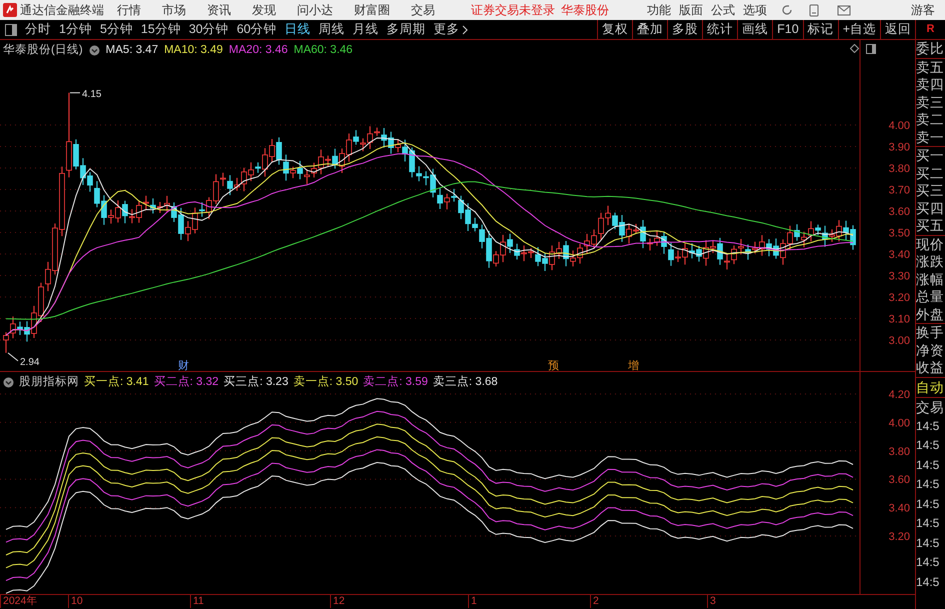 This screenshot has height=609, width=945. Describe the element at coordinates (43, 50) in the screenshot. I see `chart-title: 华泰股份(日线)` at that location.